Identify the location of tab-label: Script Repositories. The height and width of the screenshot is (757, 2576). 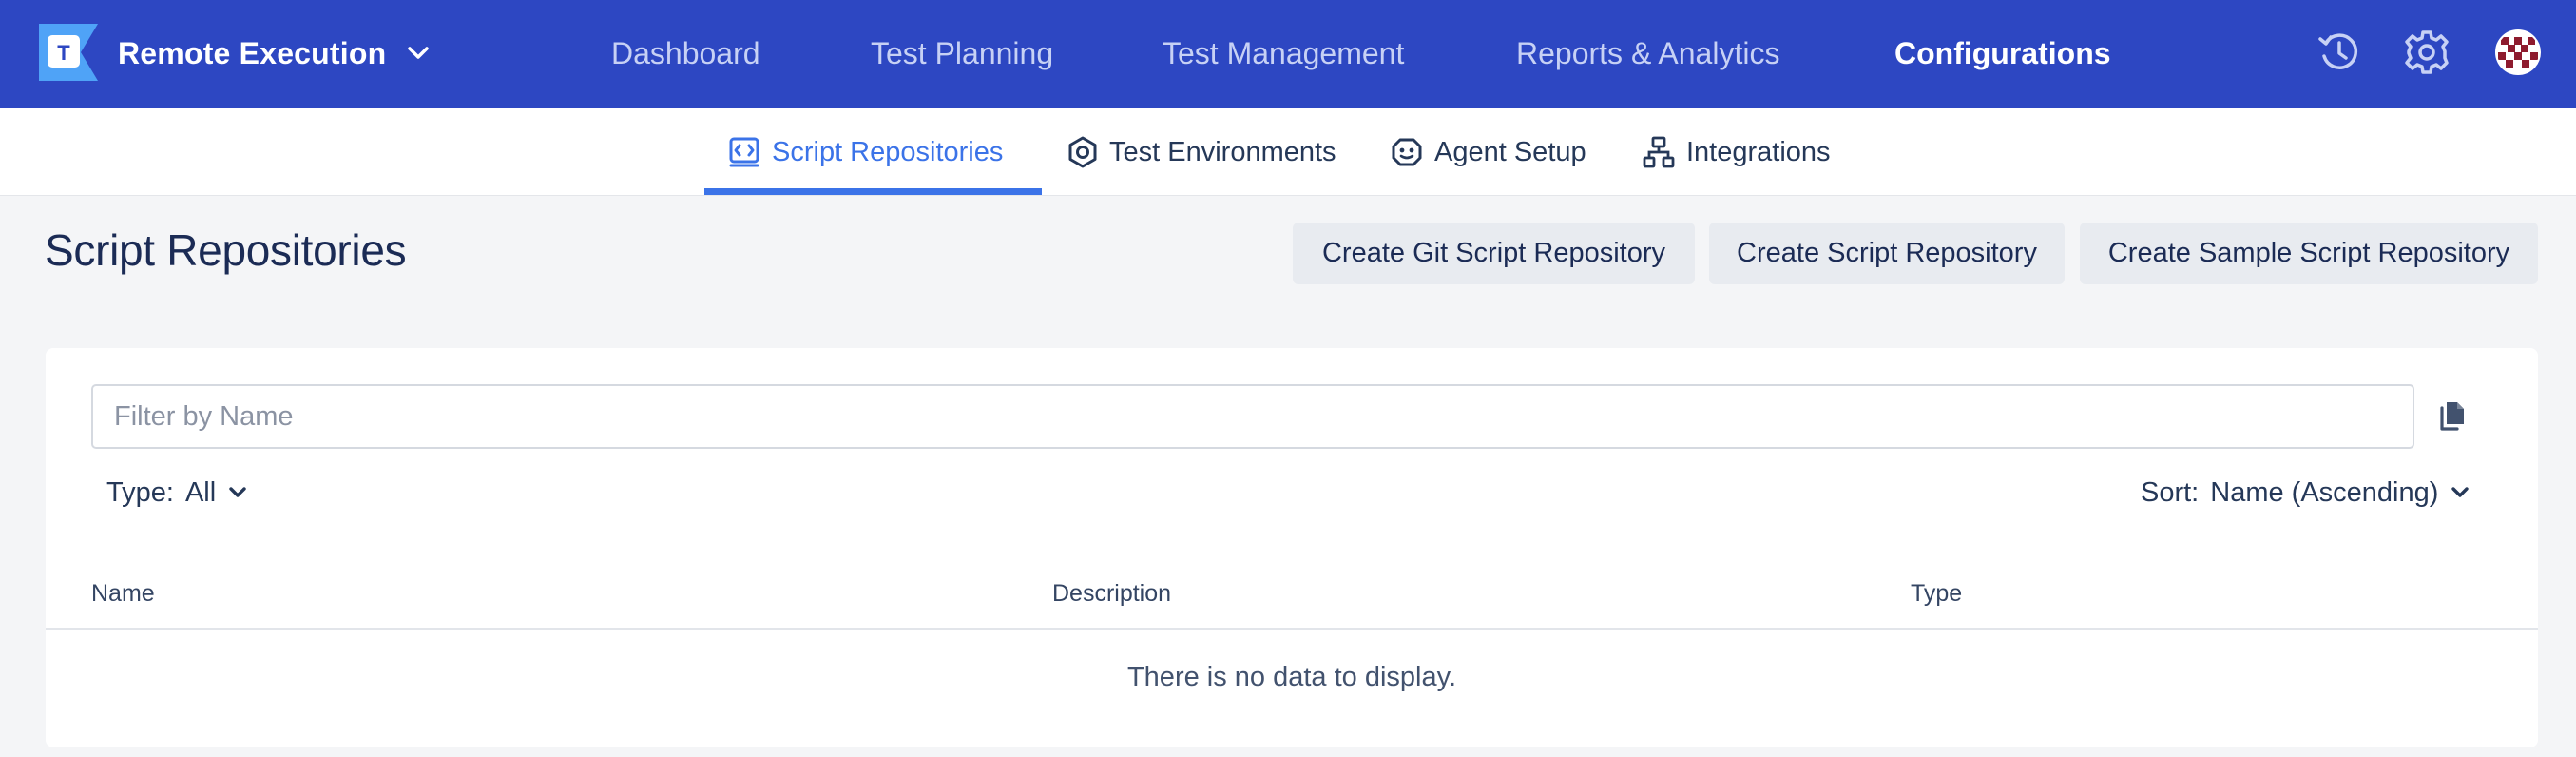
(888, 151).